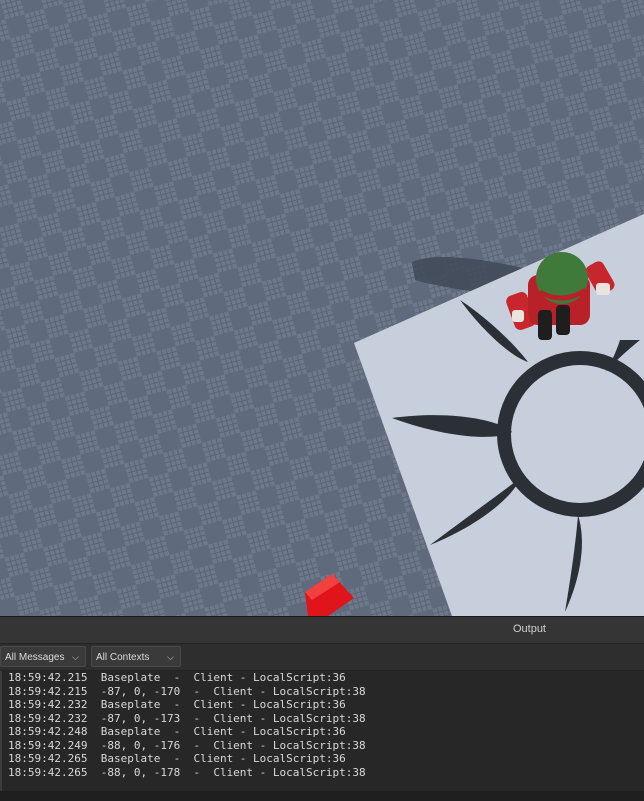  I want to click on log-message: -87, 0, -170 - Client - LocalScript:38, so click(233, 691).